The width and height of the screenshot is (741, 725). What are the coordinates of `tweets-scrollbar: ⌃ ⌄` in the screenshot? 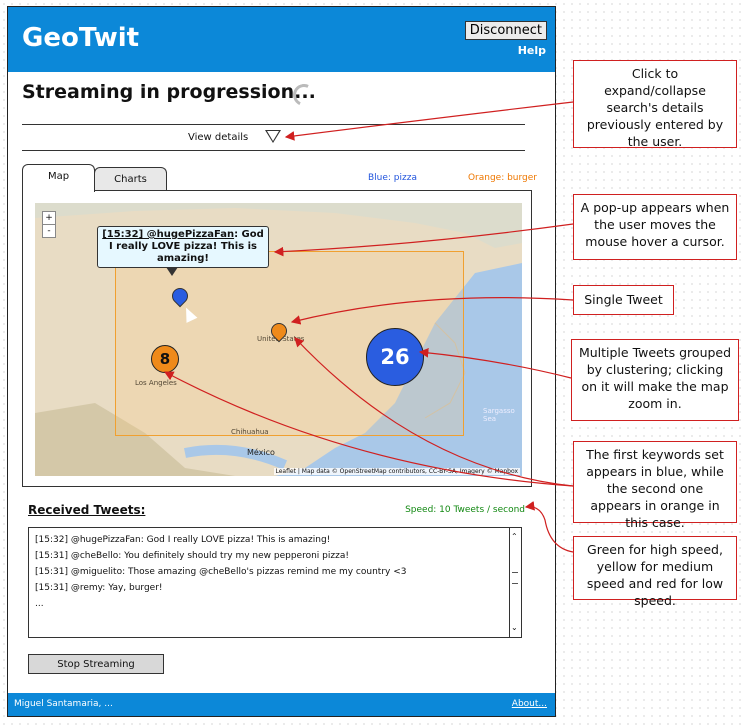 It's located at (515, 582).